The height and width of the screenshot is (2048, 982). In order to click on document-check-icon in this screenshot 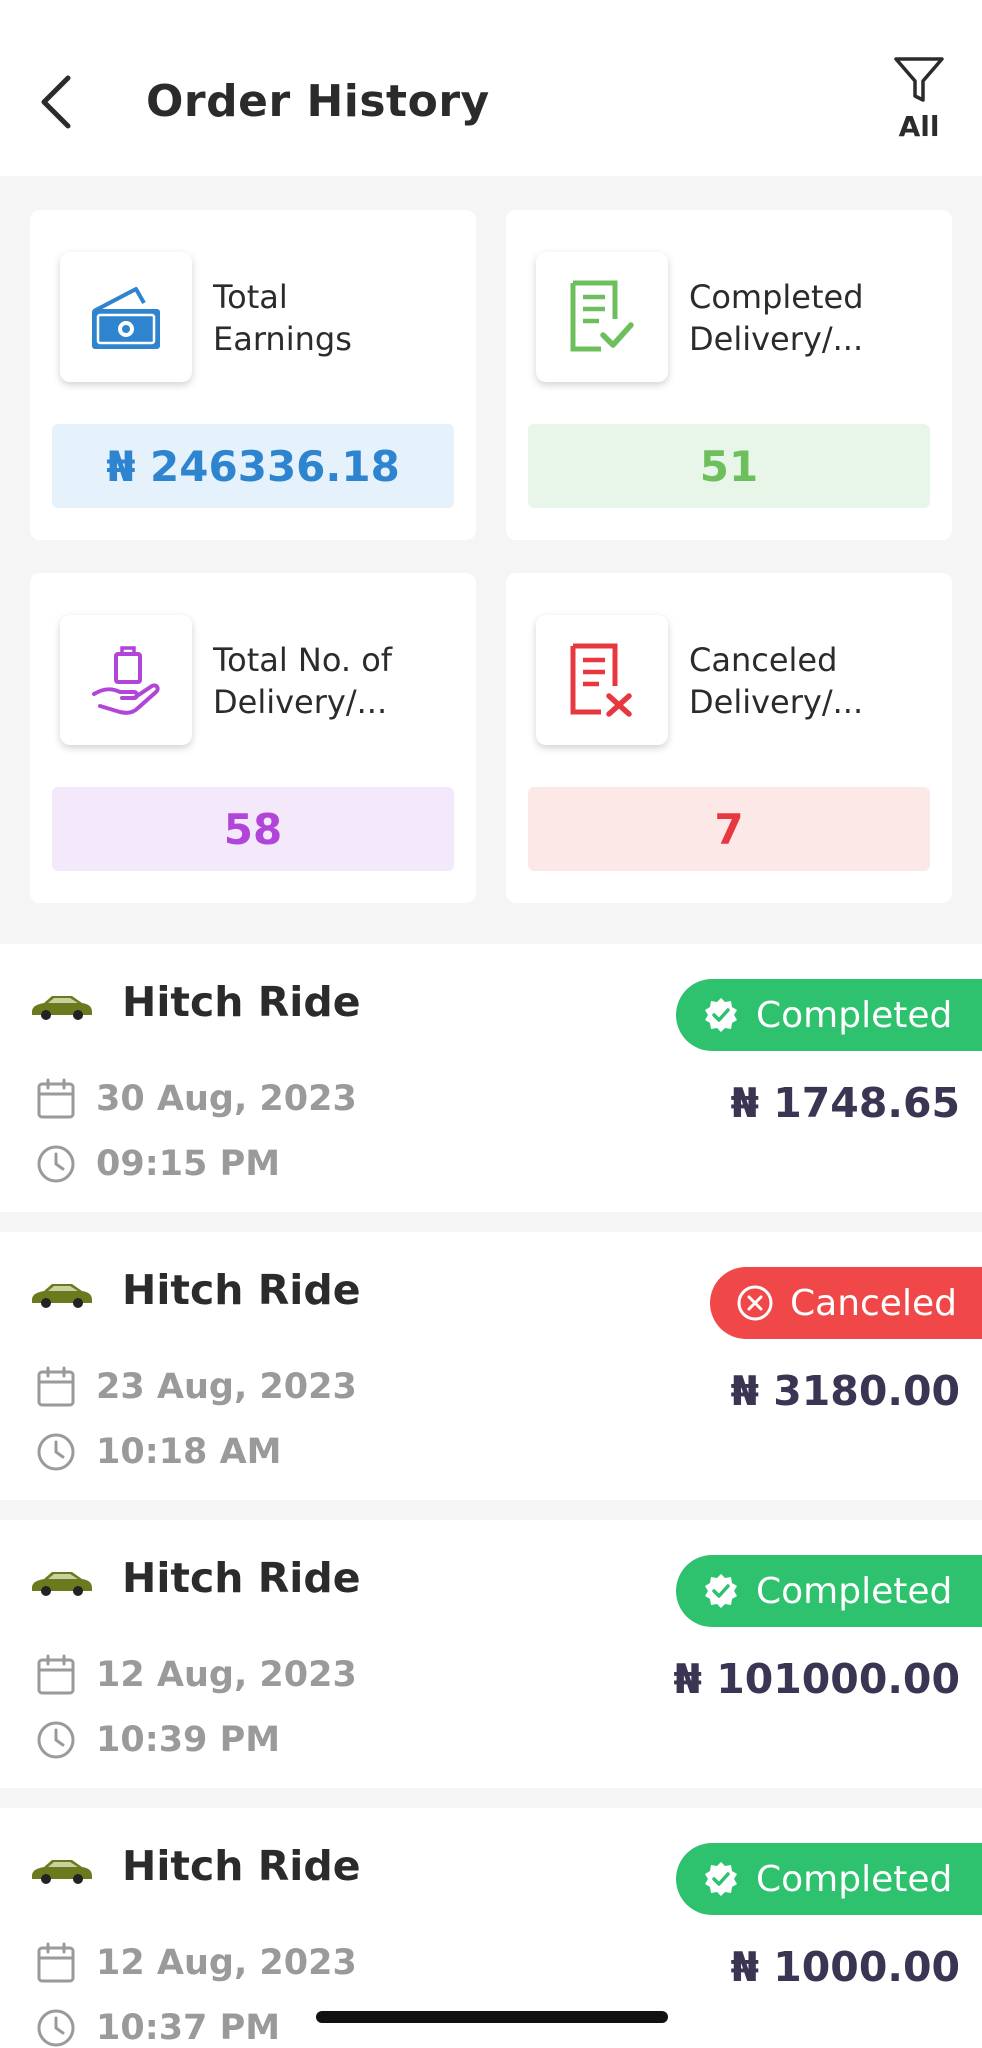, I will do `click(602, 316)`.